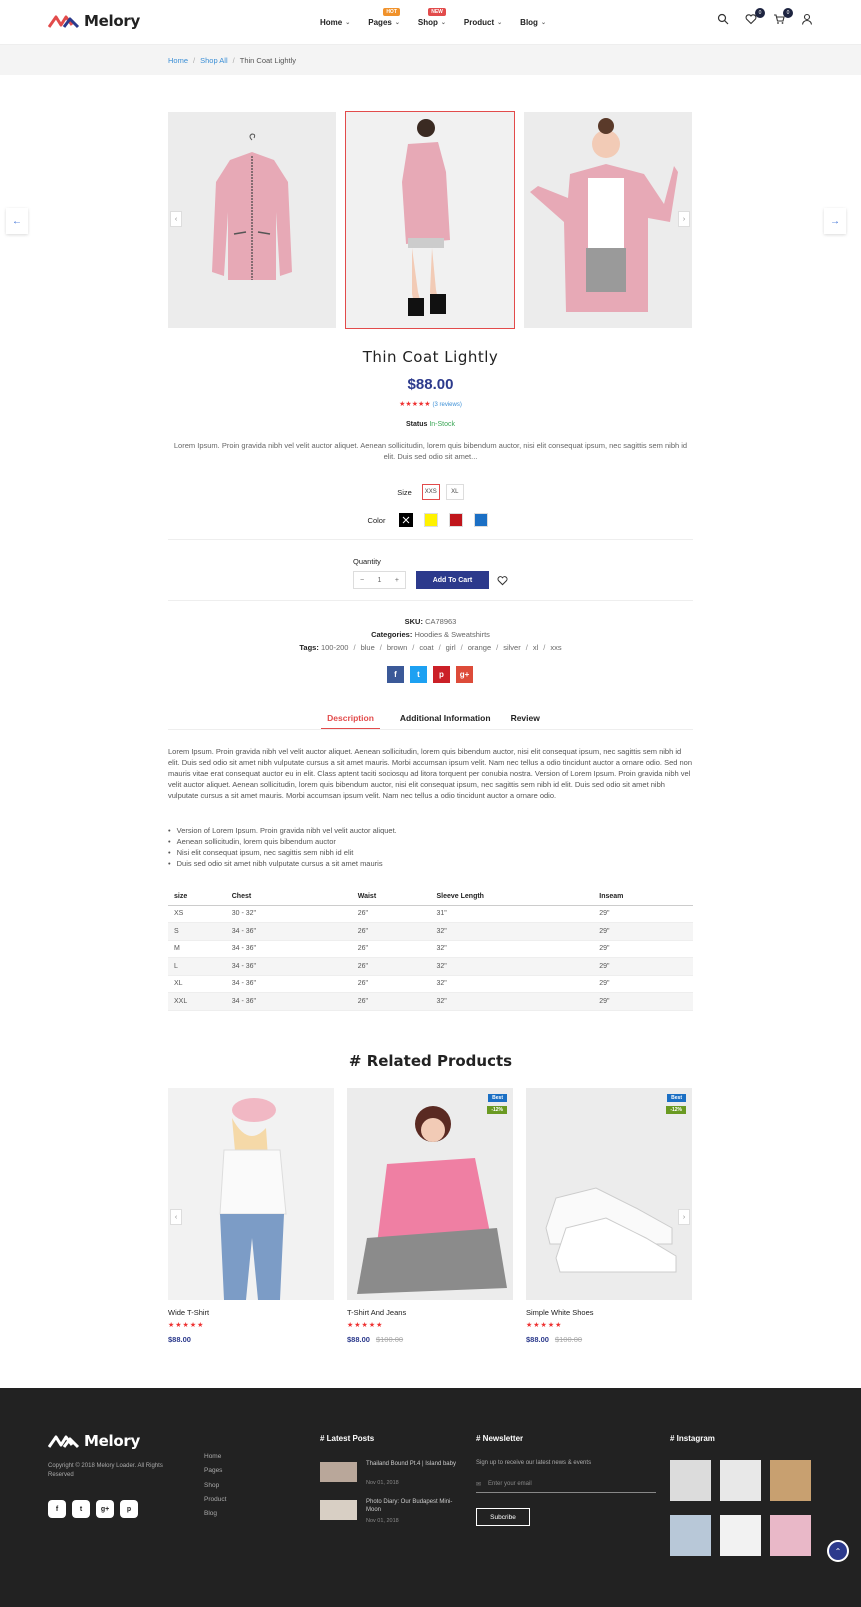  I want to click on plus-icon: +, so click(397, 580).